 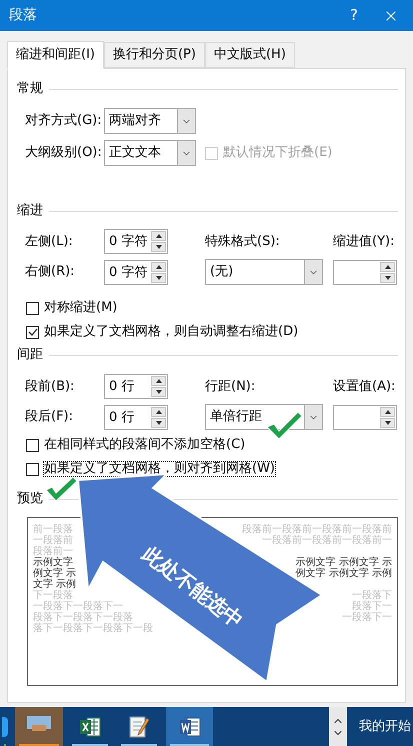 What do you see at coordinates (264, 417) in the screenshot?
I see `dropdown: 单倍行距` at bounding box center [264, 417].